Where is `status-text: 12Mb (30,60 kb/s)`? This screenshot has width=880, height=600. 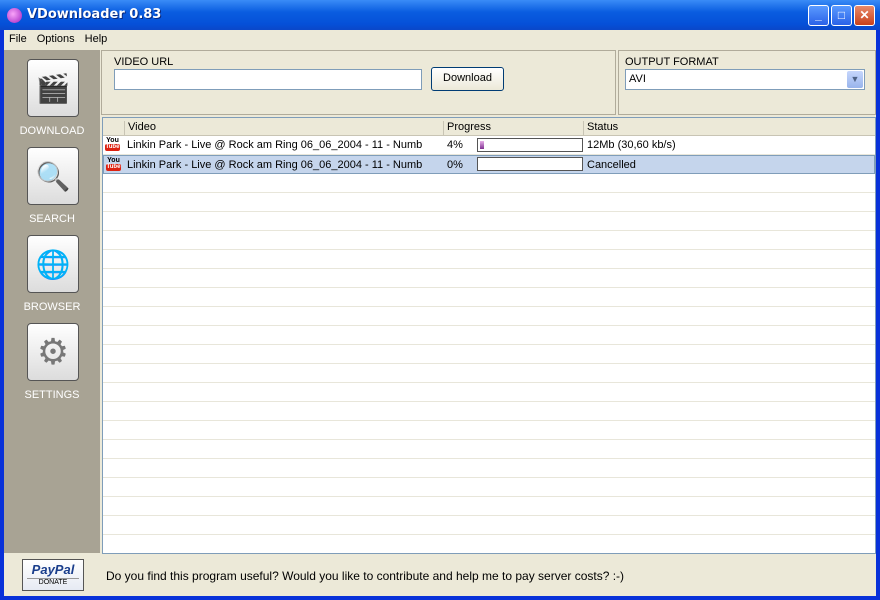 status-text: 12Mb (30,60 kb/s) is located at coordinates (631, 145).